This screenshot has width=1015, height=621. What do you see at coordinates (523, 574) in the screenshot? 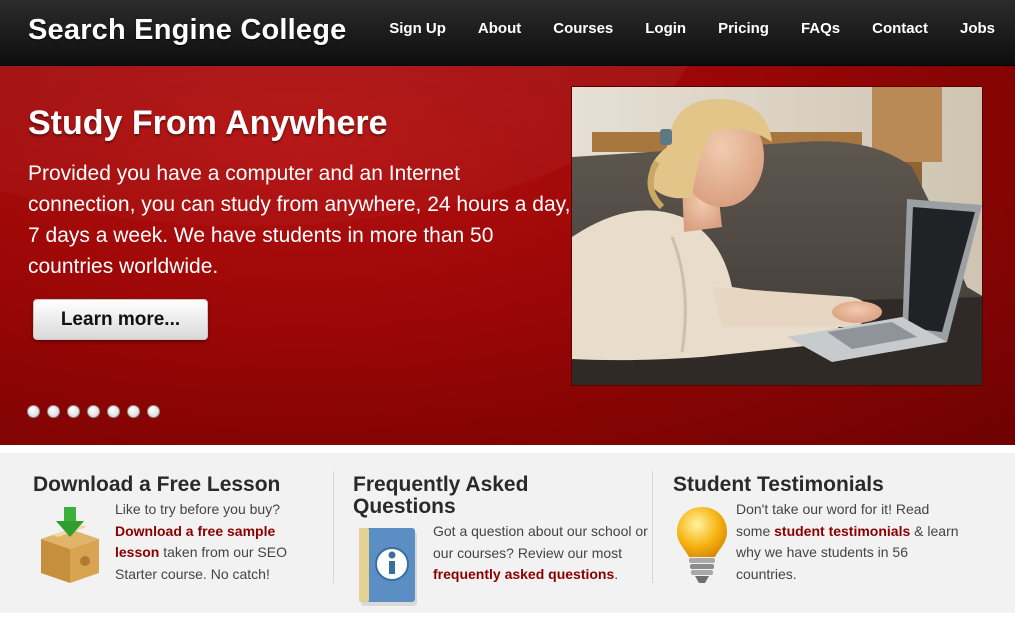
I see `faq-link: frequently asked questions` at bounding box center [523, 574].